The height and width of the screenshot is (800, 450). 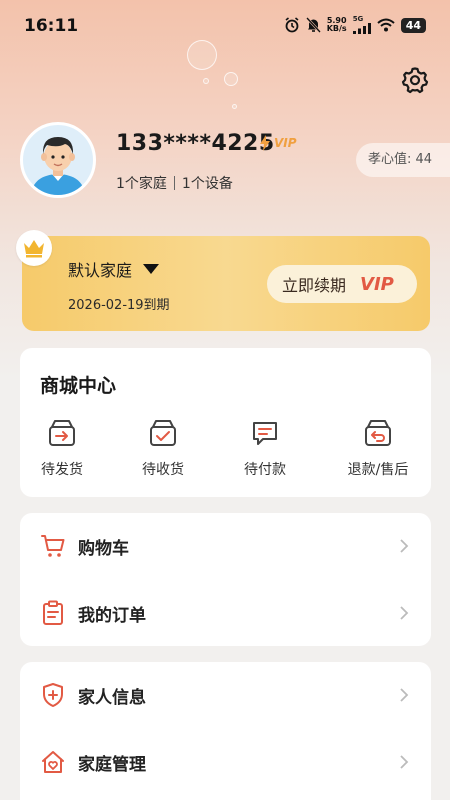 I want to click on renew-button: 立即续期 VIP, so click(x=342, y=284).